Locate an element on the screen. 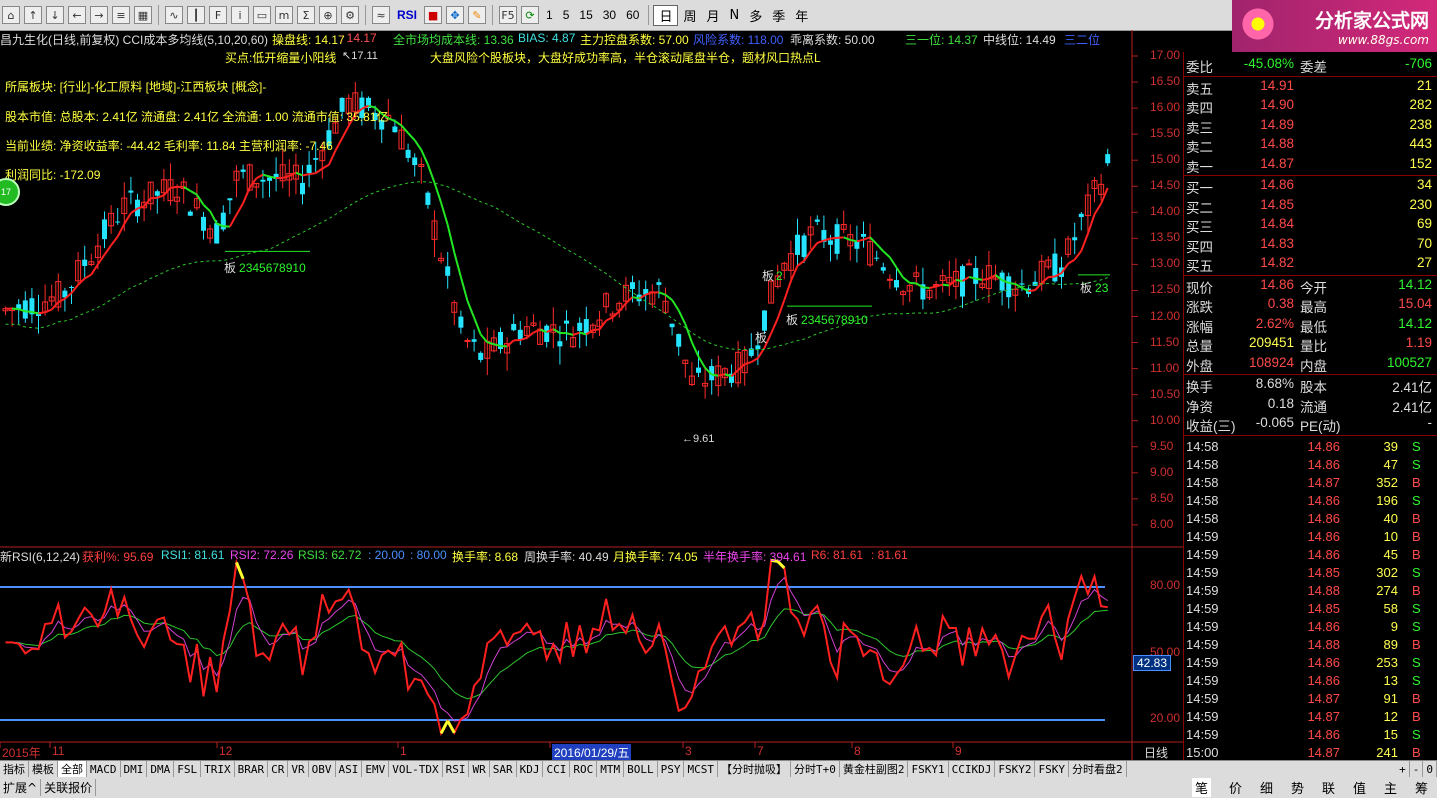  move-icon: ✥ is located at coordinates (455, 15).